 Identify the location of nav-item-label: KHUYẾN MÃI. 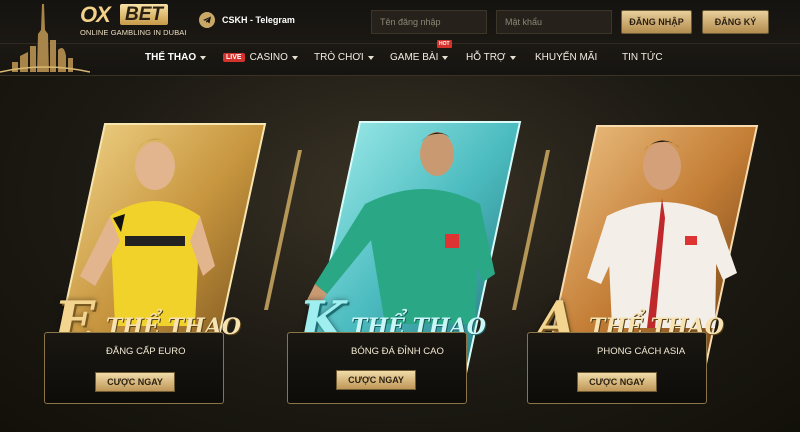
(566, 57).